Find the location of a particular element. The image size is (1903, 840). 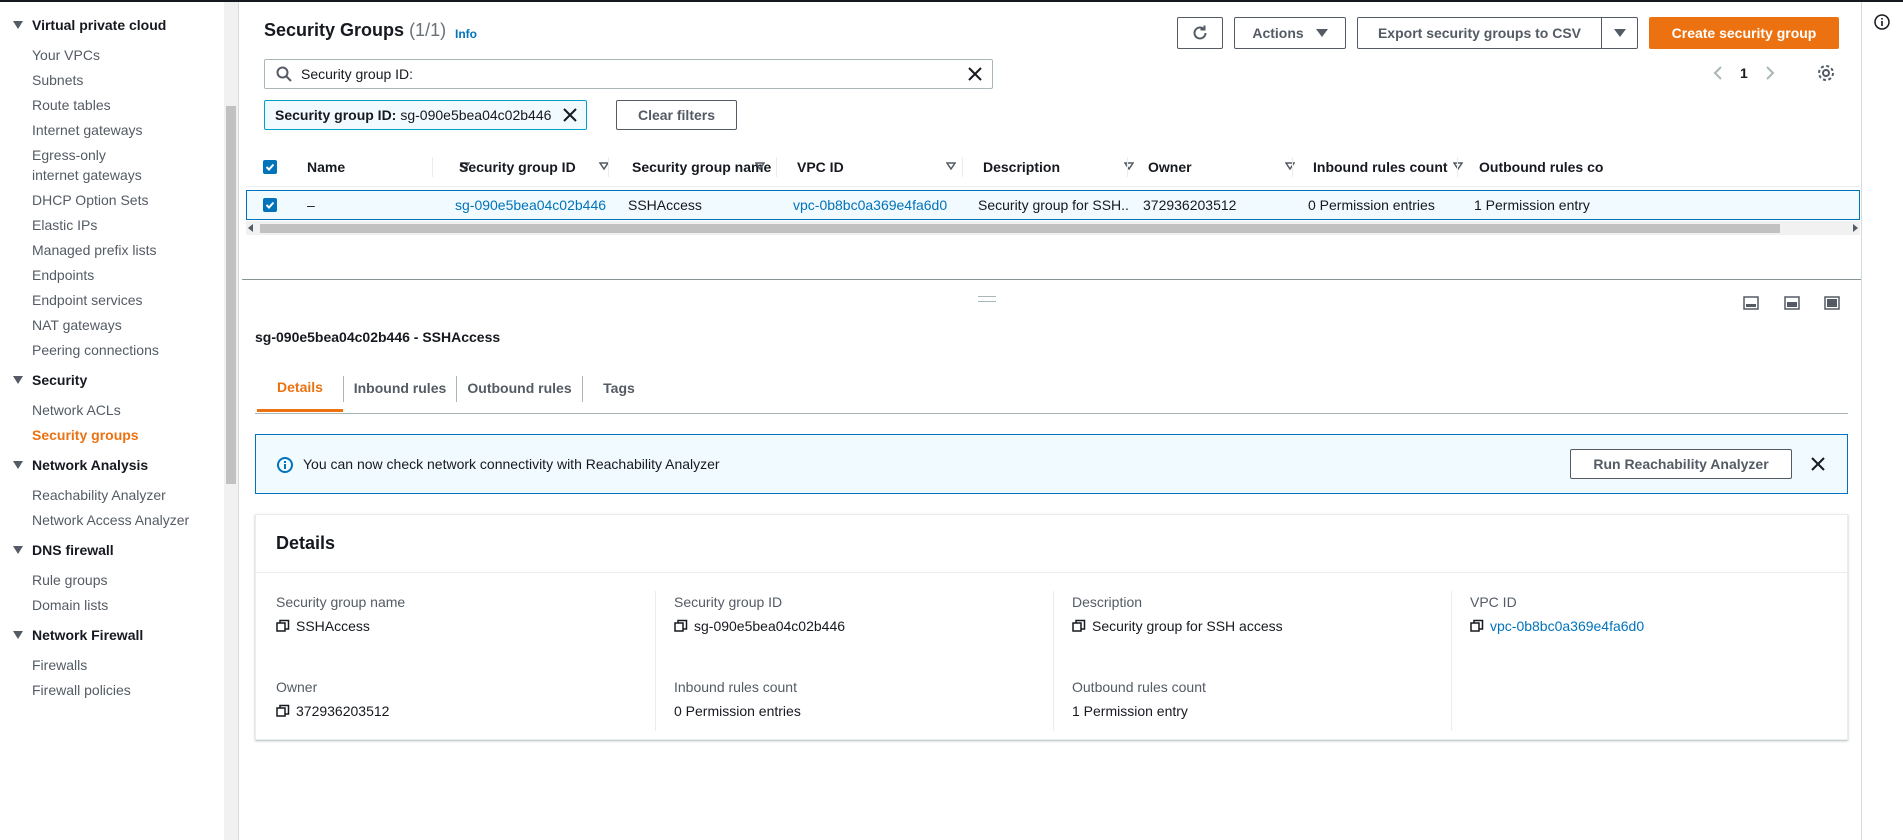

settings-gear-icon is located at coordinates (1826, 73).